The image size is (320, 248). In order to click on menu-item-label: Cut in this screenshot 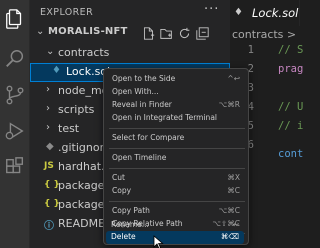, I will do `click(118, 177)`.